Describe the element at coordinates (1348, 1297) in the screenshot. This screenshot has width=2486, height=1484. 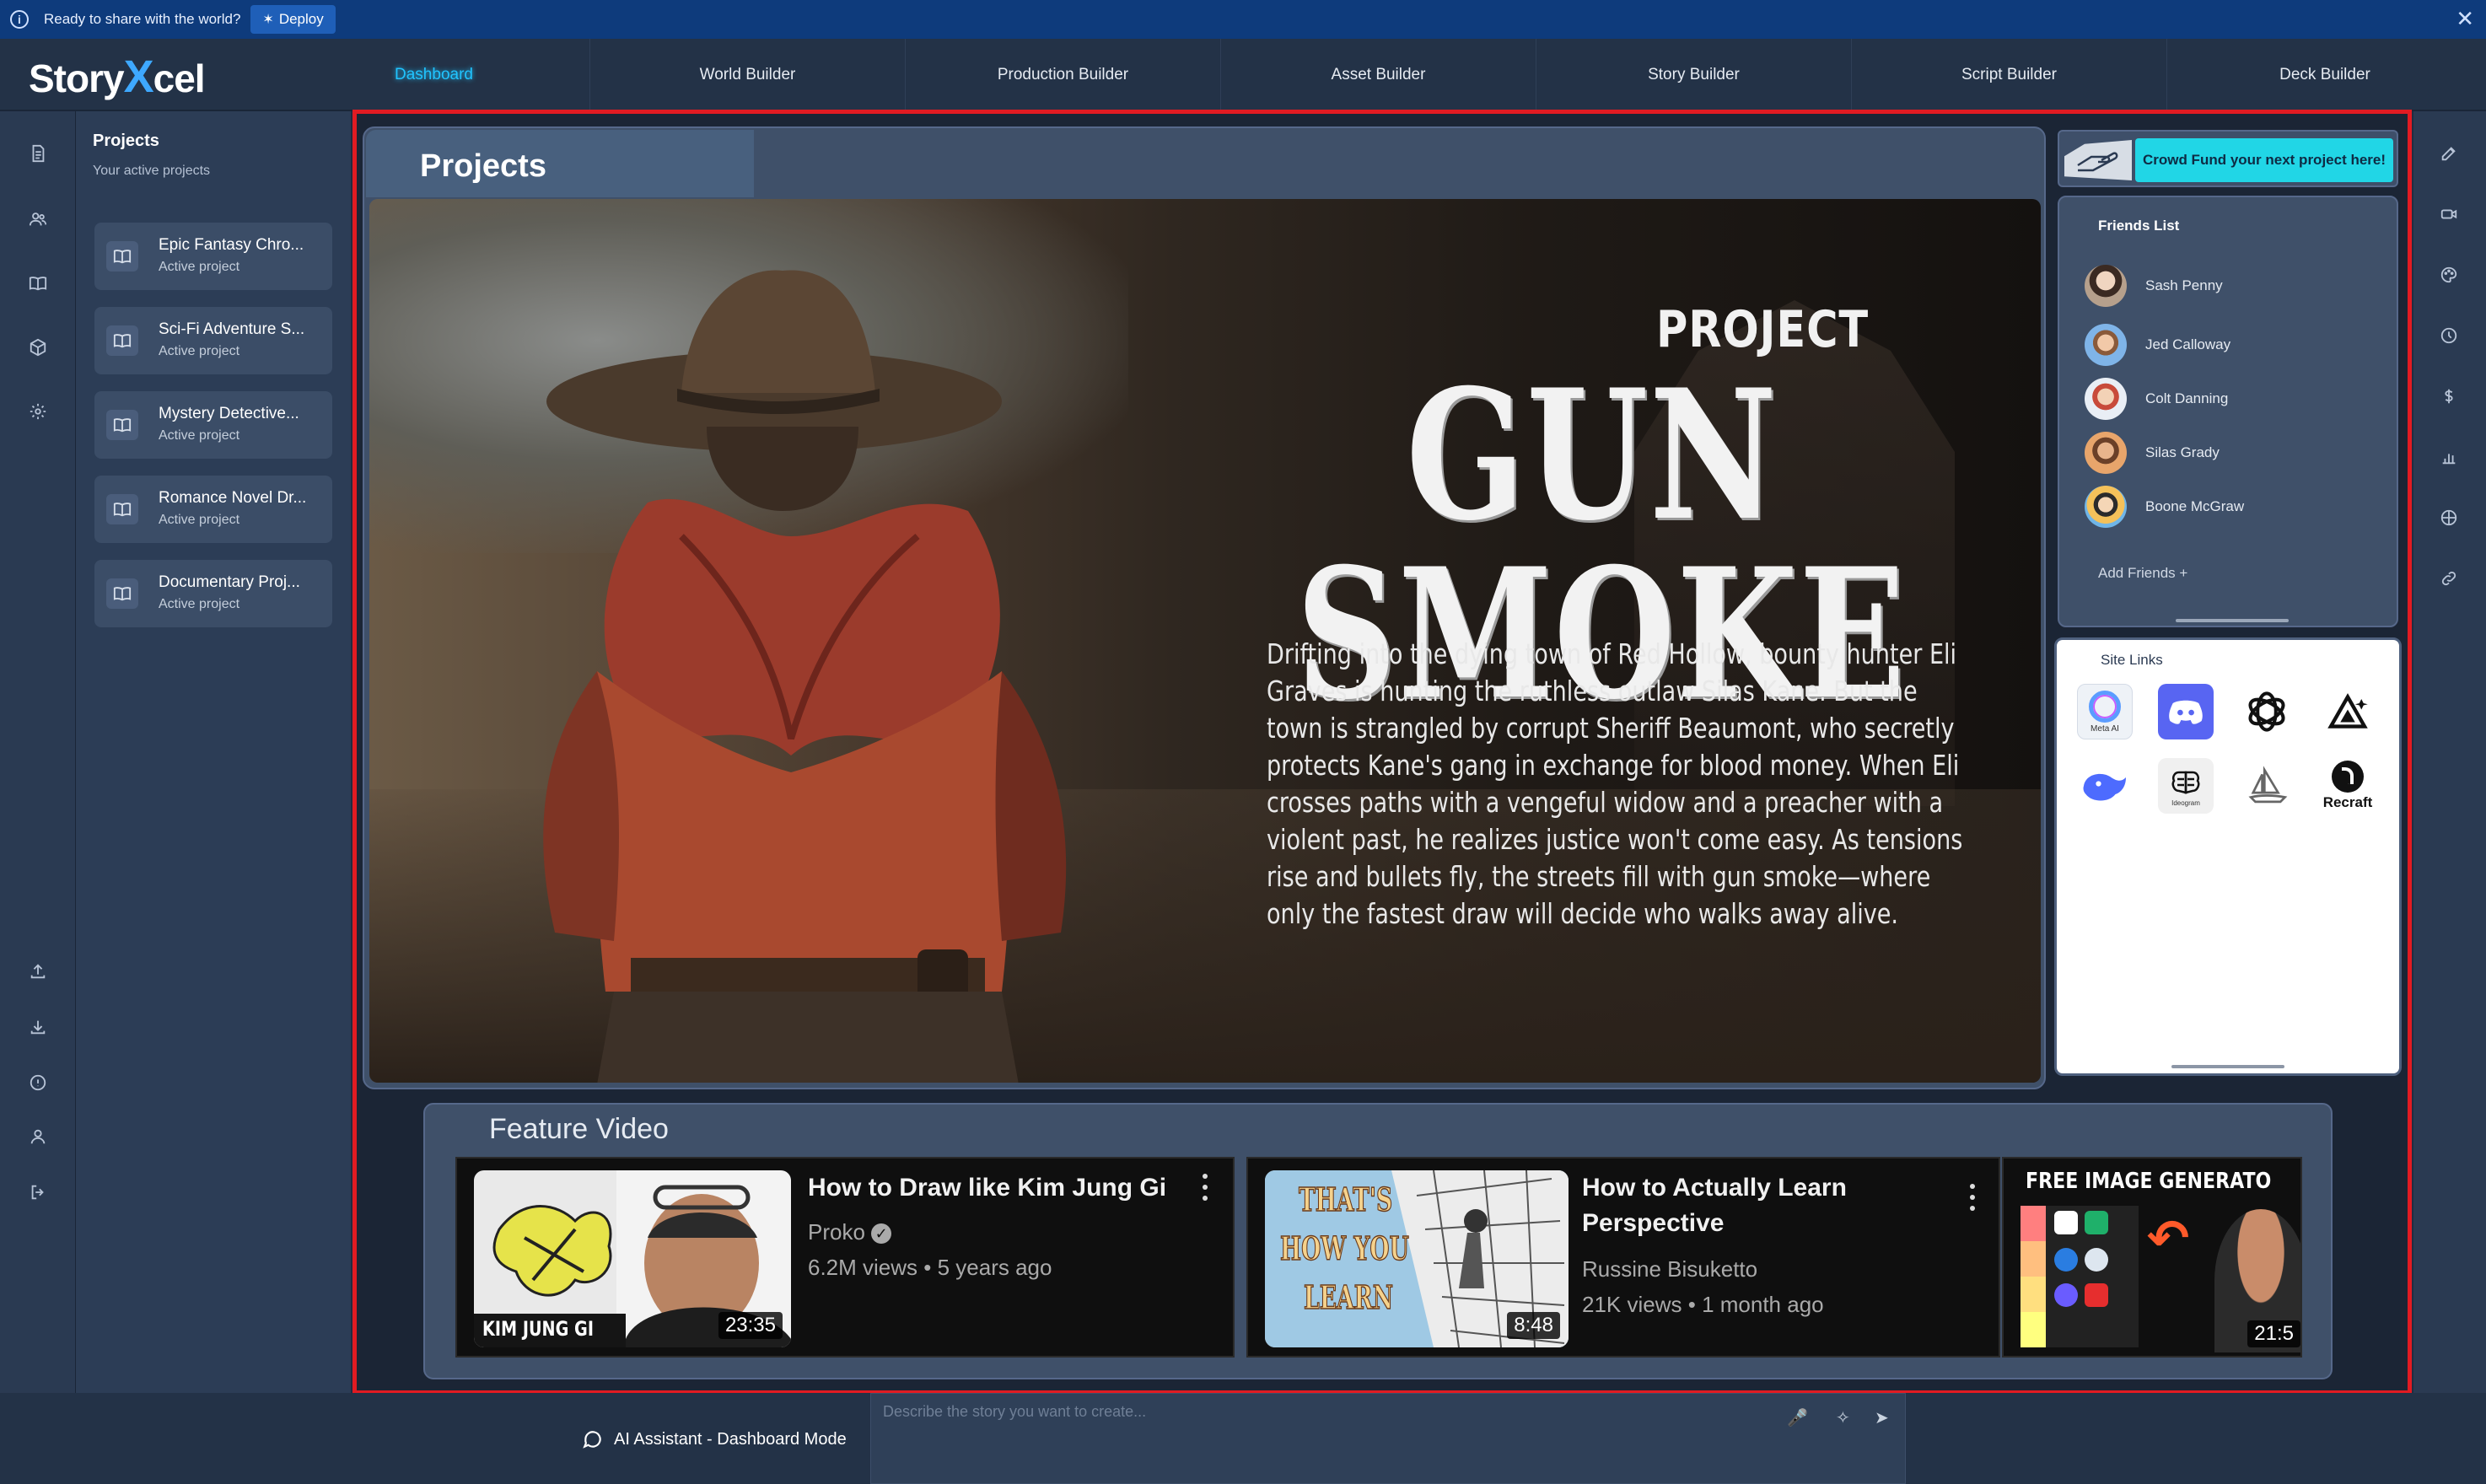
I see `thumbnail-caption-3: LEARN` at that location.